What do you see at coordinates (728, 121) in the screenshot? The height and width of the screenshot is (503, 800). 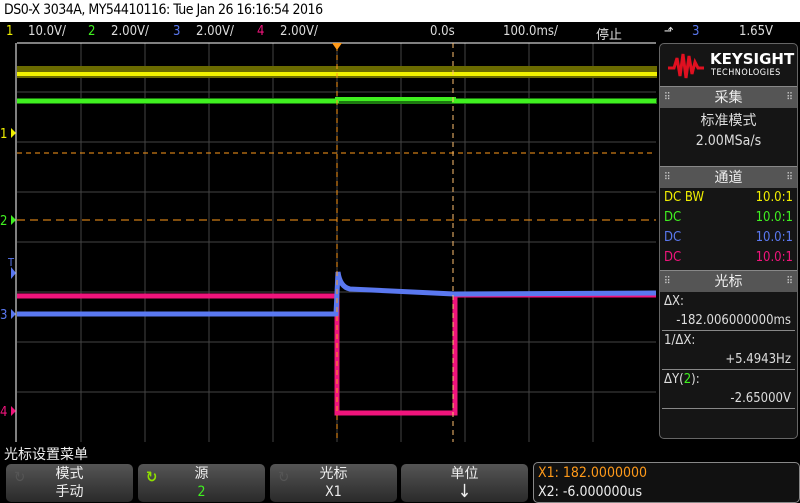 I see `acquire-mode: 标准模式` at bounding box center [728, 121].